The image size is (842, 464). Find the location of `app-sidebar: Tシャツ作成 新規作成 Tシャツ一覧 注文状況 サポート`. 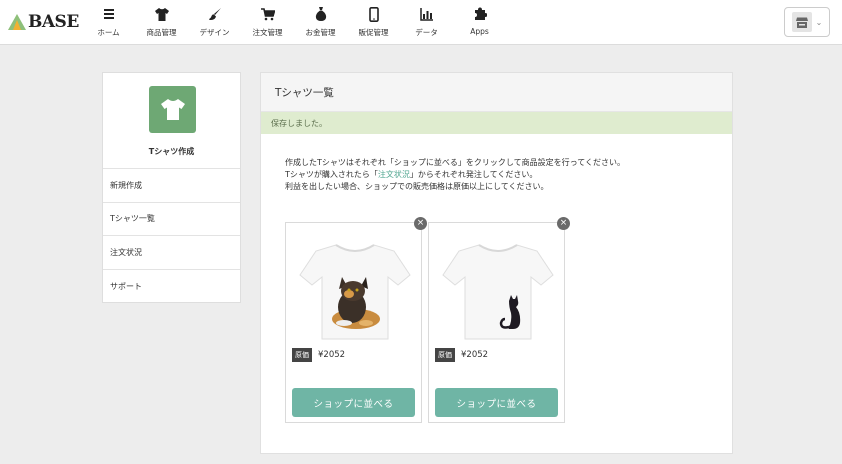

app-sidebar: Tシャツ作成 新規作成 Tシャツ一覧 注文状況 サポート is located at coordinates (171, 187).